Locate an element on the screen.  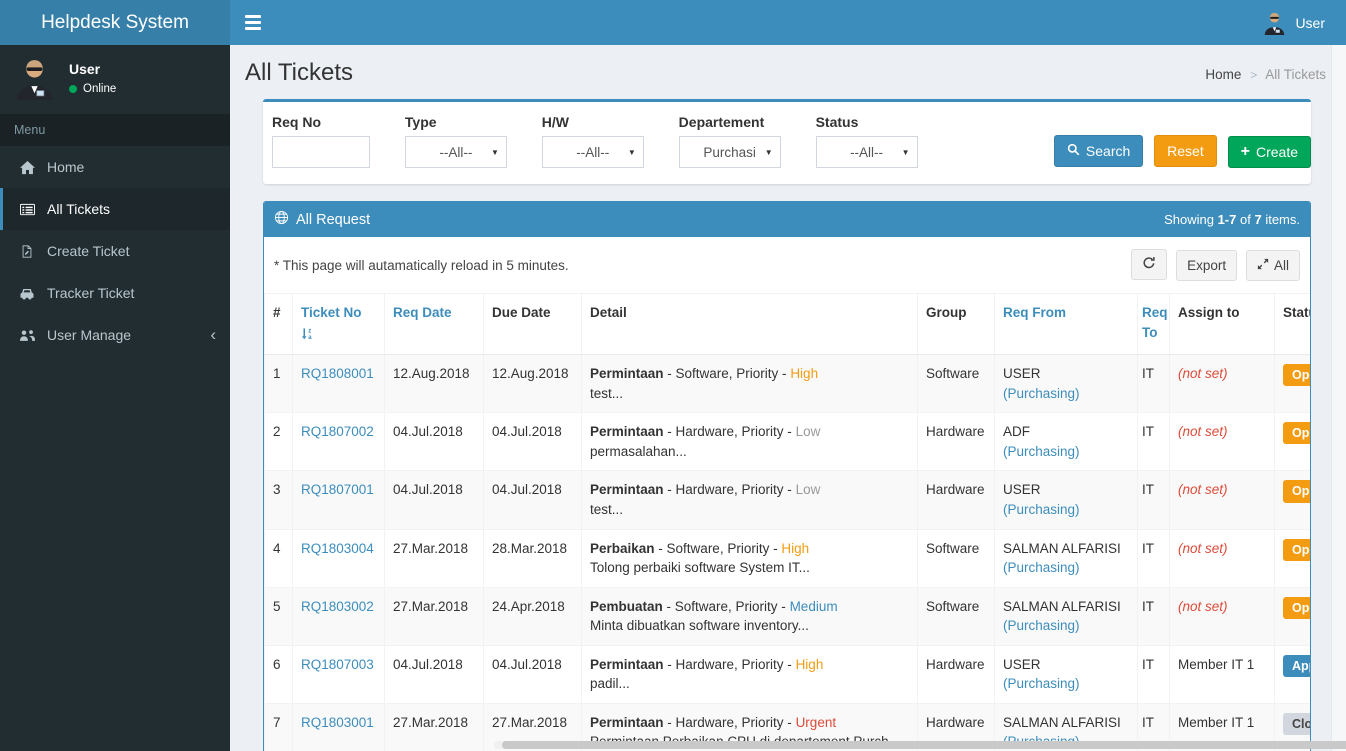
ticket-link: RQ1803002 is located at coordinates (337, 606).